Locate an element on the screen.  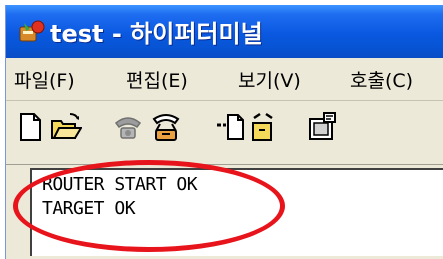
window-title: test - 하이퍼터미널 is located at coordinates (156, 34).